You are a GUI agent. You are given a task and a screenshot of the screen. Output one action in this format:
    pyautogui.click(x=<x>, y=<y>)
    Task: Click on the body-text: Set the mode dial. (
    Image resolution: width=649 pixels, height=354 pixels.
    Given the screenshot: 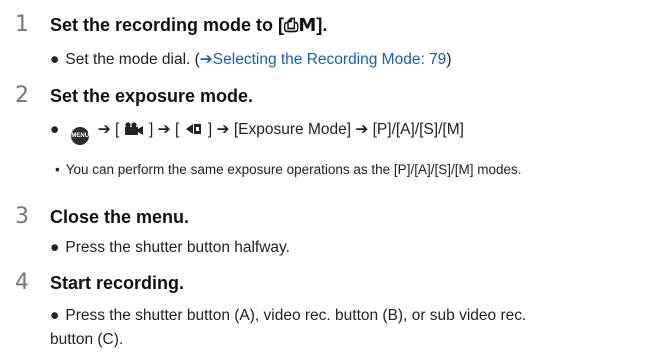 What is the action you would take?
    pyautogui.click(x=132, y=59)
    